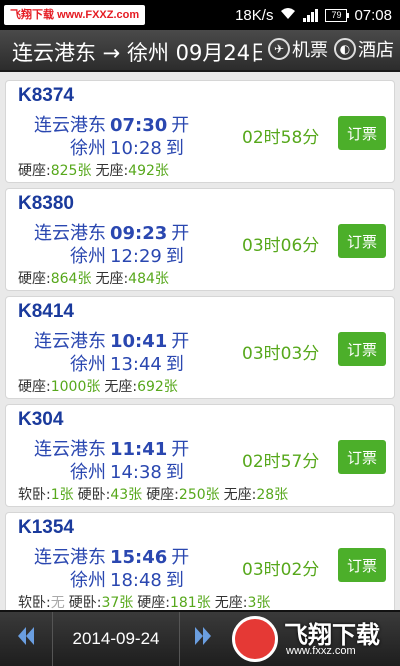 The width and height of the screenshot is (400, 666). I want to click on seat-count: 692张, so click(157, 387).